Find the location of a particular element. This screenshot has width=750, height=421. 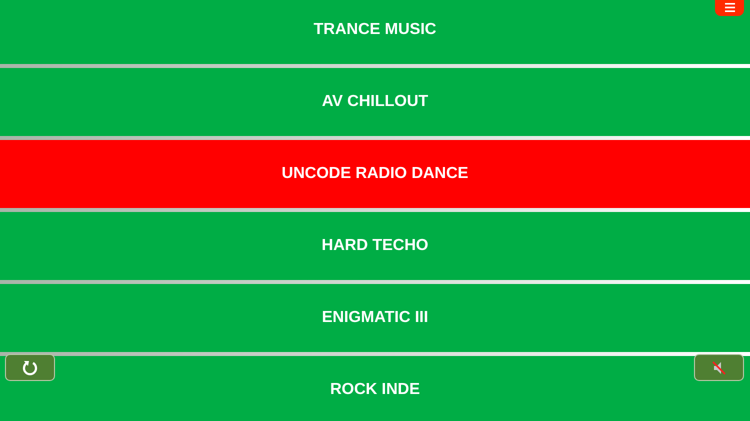

refresh-button is located at coordinates (30, 367).